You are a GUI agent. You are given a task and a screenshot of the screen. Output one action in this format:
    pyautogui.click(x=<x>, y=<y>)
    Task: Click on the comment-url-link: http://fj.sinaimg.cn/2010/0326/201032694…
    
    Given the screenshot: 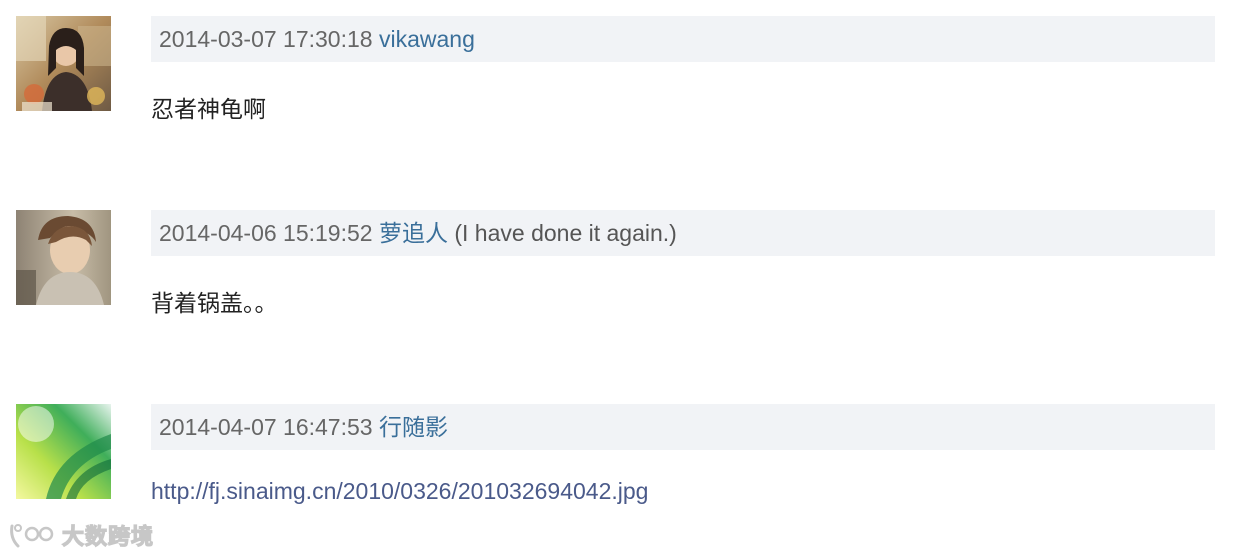 What is the action you would take?
    pyautogui.click(x=399, y=491)
    